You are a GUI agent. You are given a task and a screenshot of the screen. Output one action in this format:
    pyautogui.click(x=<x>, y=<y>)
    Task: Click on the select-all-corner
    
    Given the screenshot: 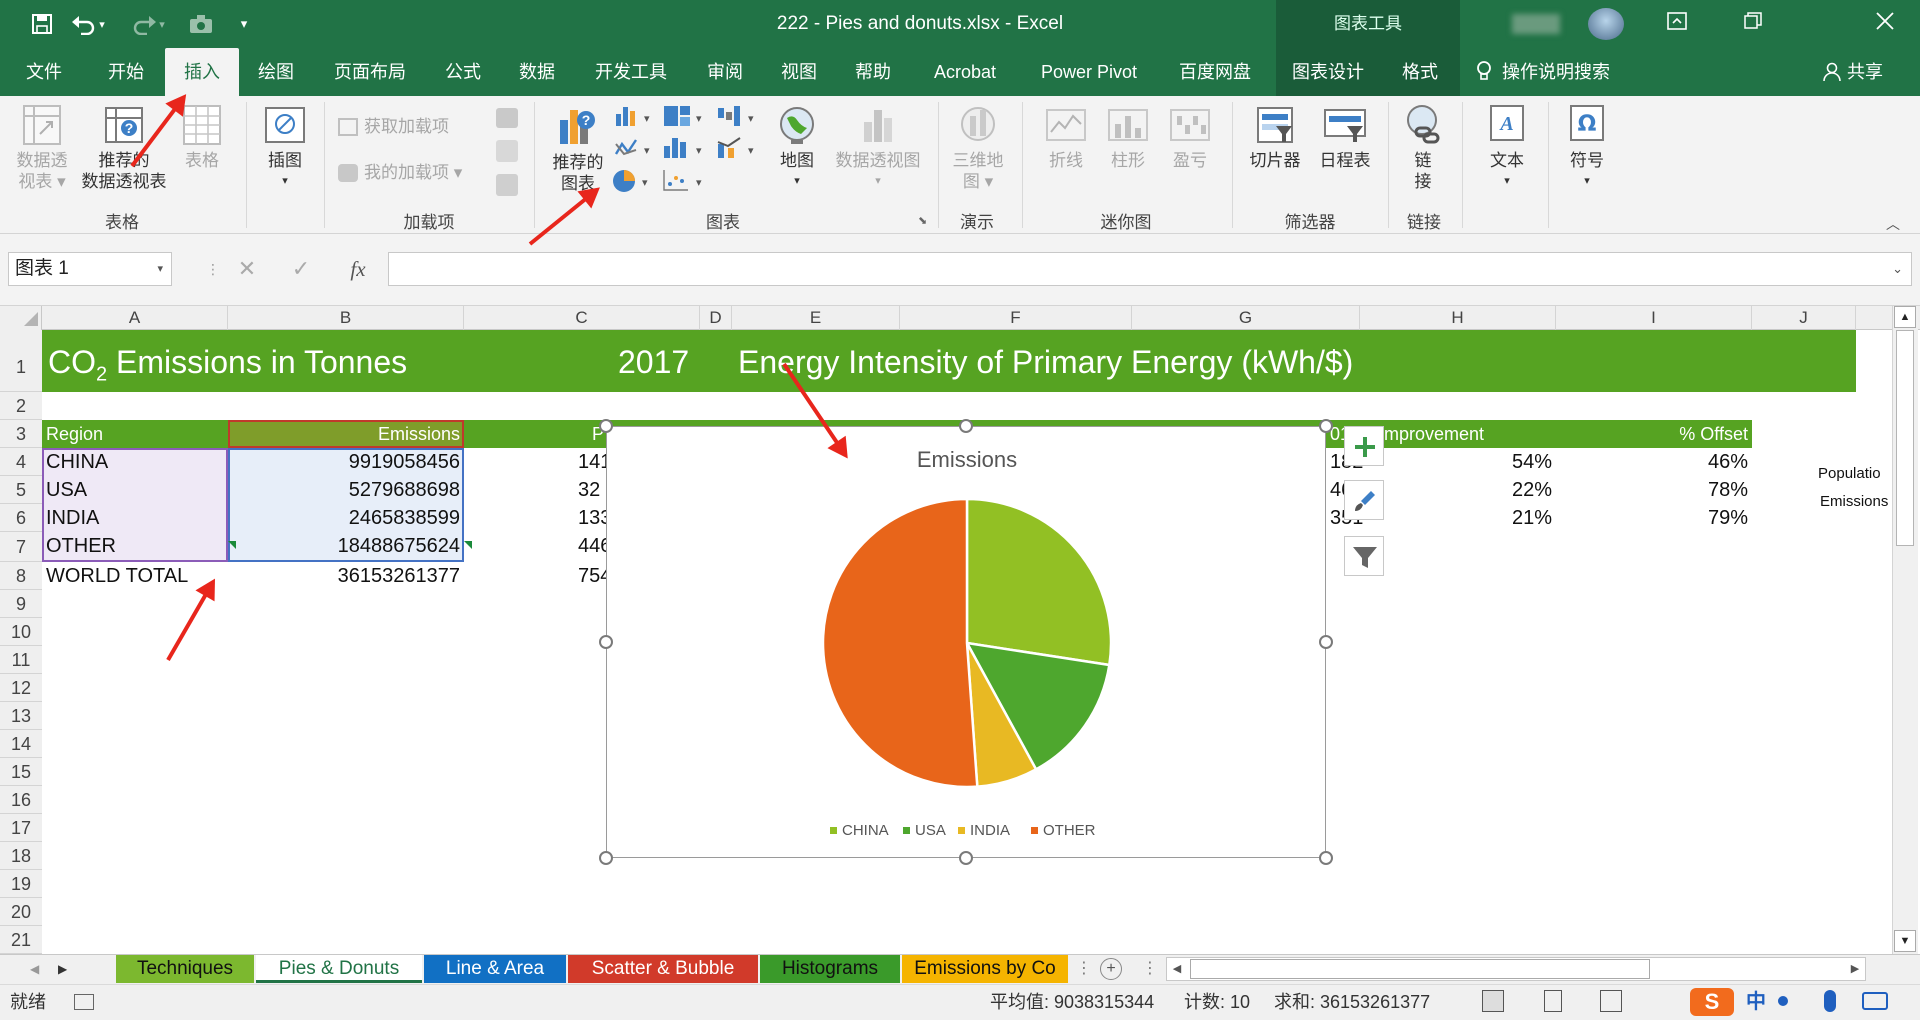 What is the action you would take?
    pyautogui.click(x=21, y=318)
    